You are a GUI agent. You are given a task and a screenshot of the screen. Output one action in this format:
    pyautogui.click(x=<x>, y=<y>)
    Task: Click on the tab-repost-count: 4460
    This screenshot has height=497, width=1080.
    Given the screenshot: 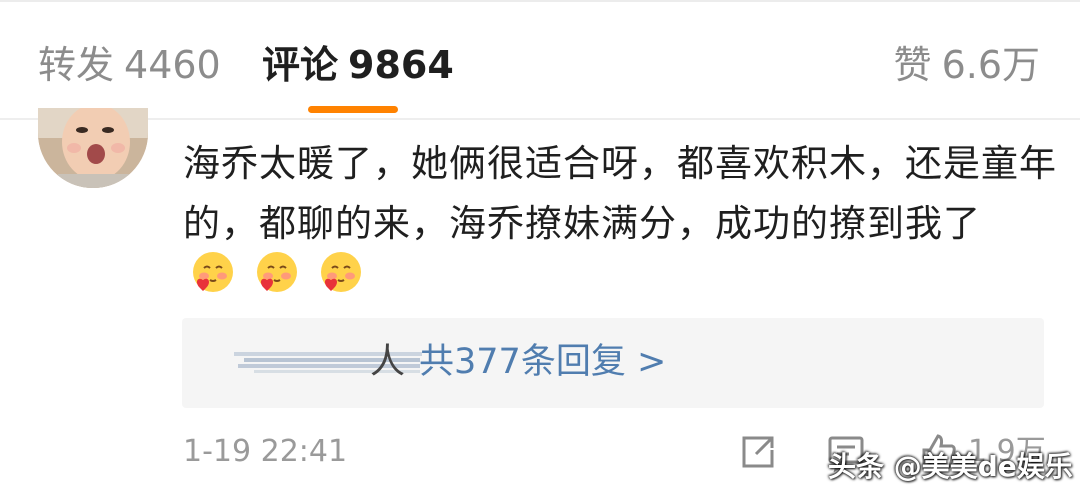 What is the action you would take?
    pyautogui.click(x=172, y=65)
    